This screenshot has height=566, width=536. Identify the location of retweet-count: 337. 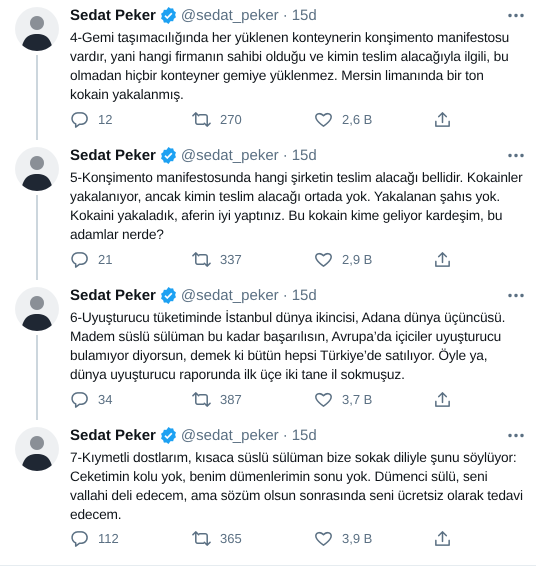
(231, 259).